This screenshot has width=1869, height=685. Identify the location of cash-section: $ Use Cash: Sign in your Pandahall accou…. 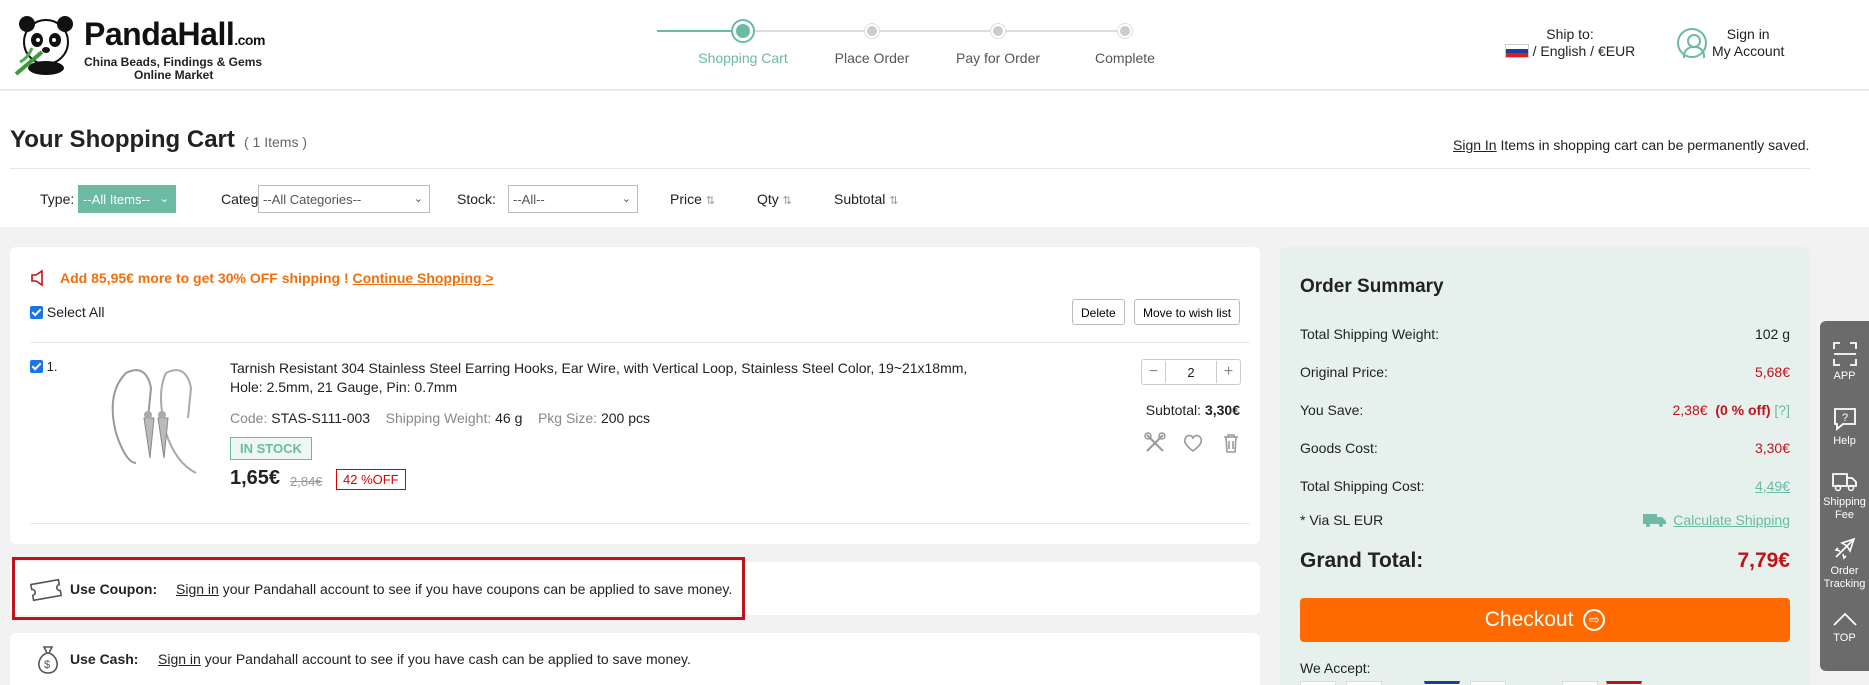
(635, 659).